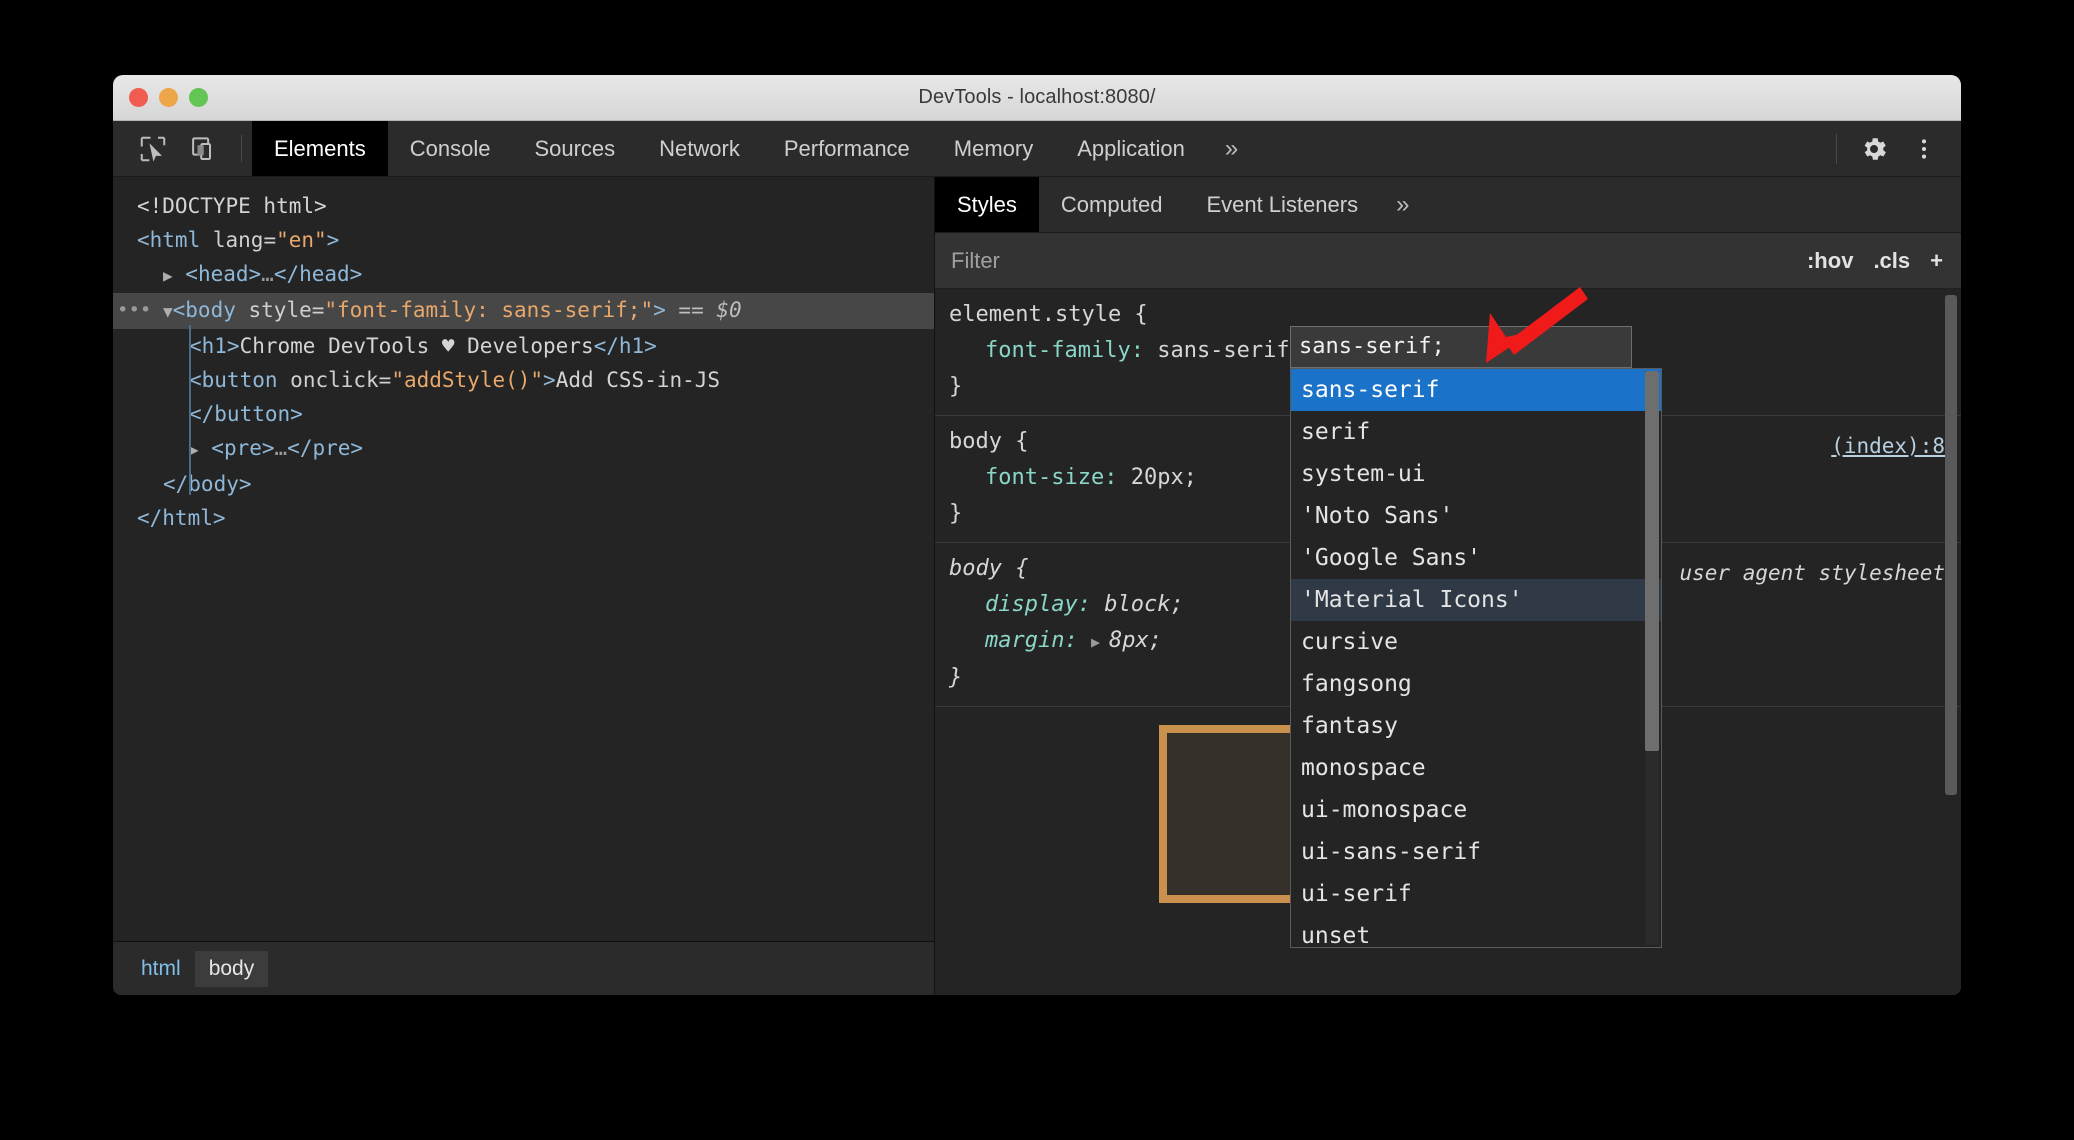 The width and height of the screenshot is (2074, 1140). Describe the element at coordinates (1836, 148) in the screenshot. I see `tabbar-divider` at that location.